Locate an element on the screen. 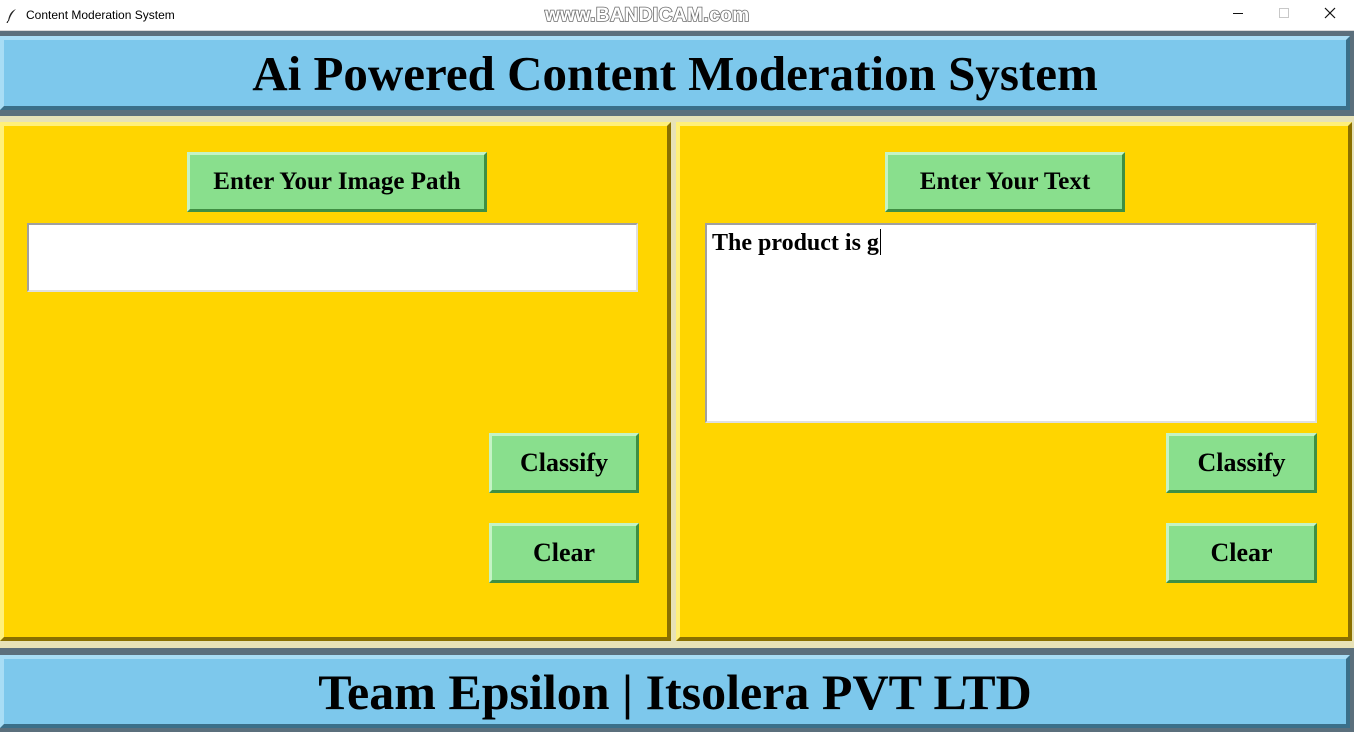  text-caret is located at coordinates (880, 242).